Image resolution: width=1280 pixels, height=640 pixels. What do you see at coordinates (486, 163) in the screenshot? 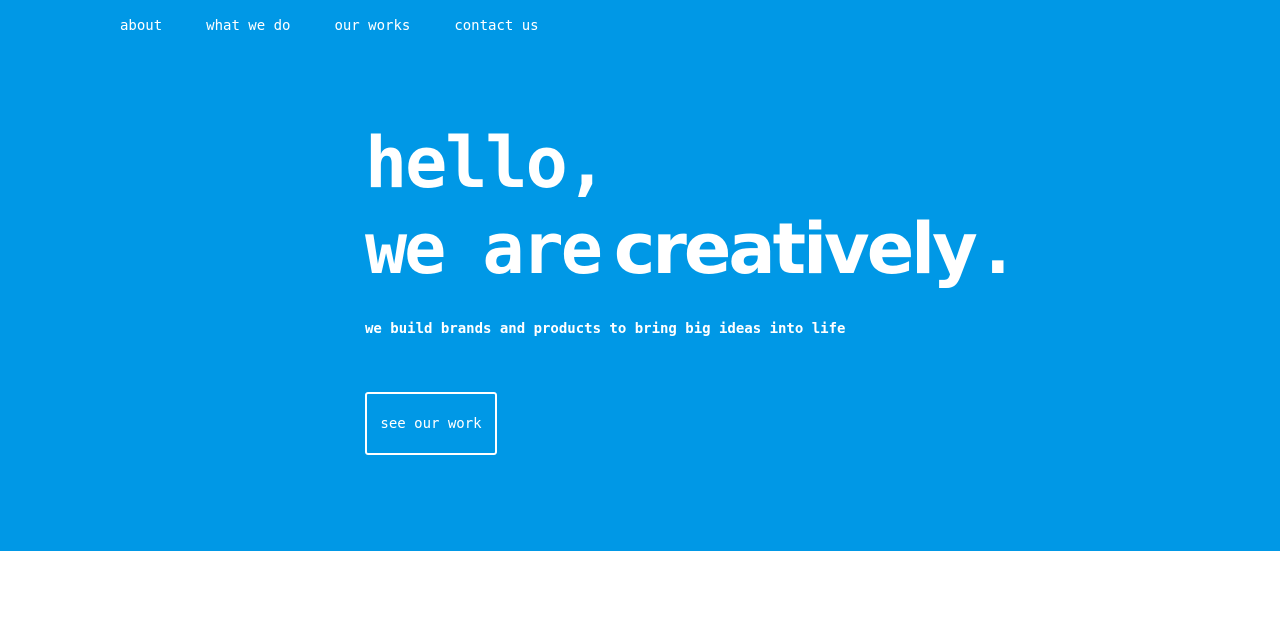
I see `hero-greeting: hello,` at bounding box center [486, 163].